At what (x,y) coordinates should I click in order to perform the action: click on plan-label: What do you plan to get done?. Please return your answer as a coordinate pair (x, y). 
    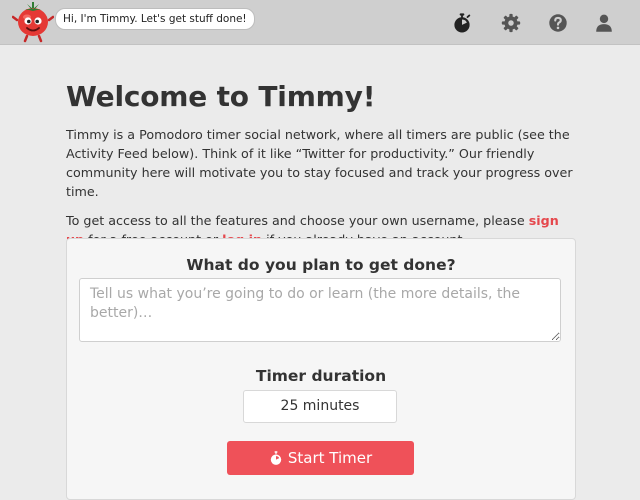
    Looking at the image, I should click on (321, 265).